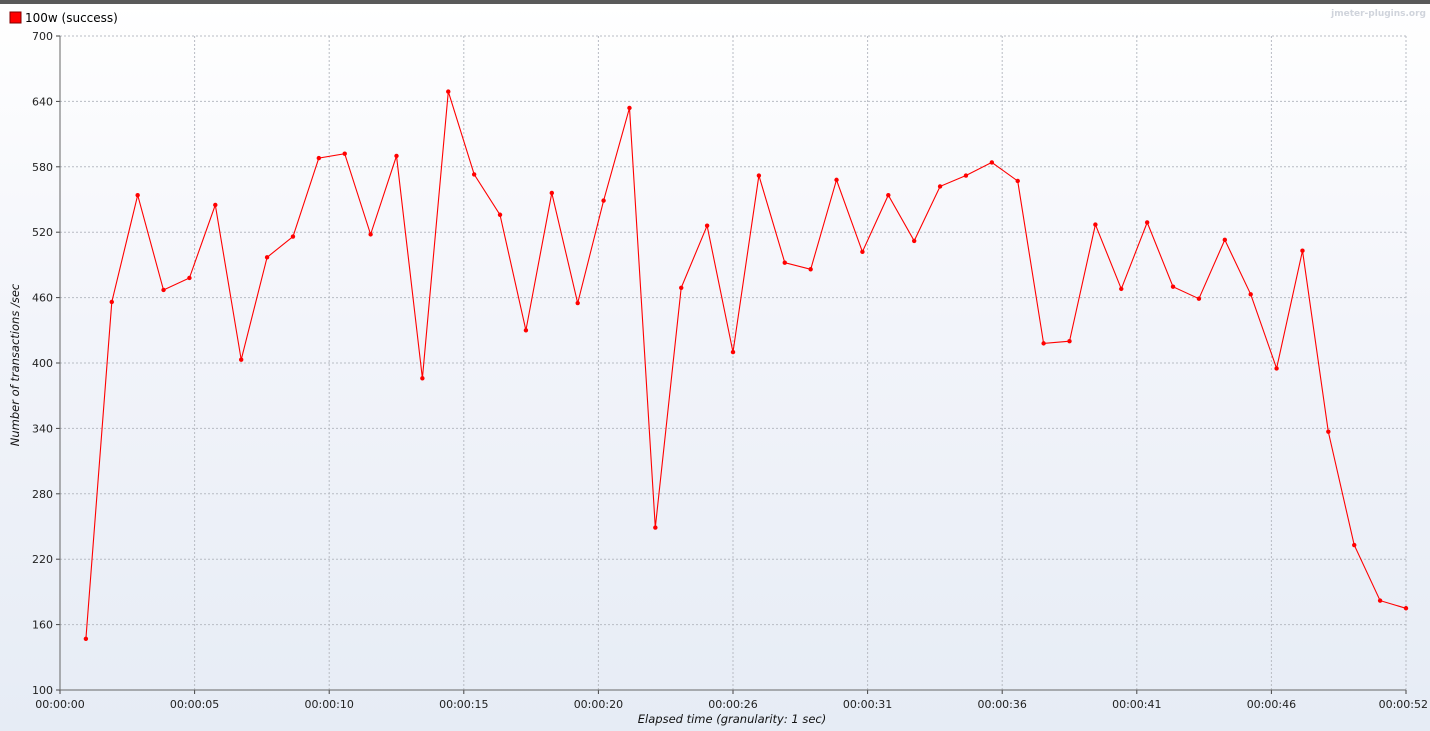 Image resolution: width=1430 pixels, height=731 pixels. Describe the element at coordinates (42, 101) in the screenshot. I see `y-tick-label: 640` at that location.